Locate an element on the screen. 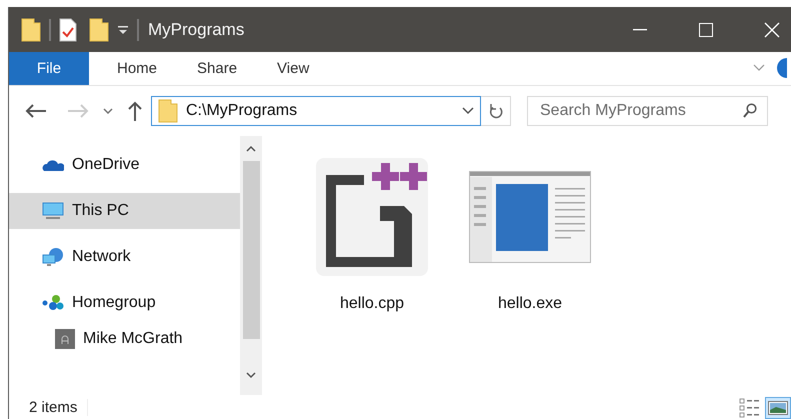 The image size is (791, 419). scroll-up-icon is located at coordinates (251, 148).